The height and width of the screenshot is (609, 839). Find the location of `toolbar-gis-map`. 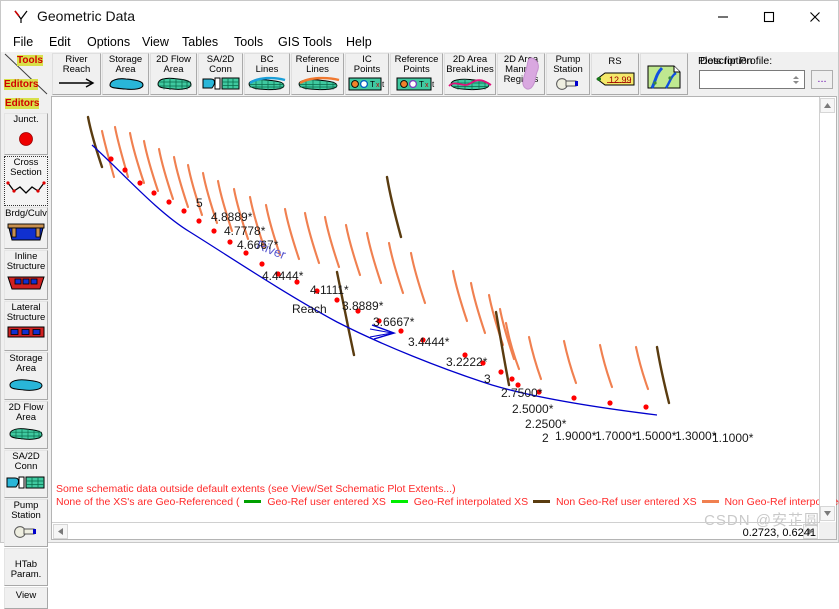

toolbar-gis-map is located at coordinates (664, 74).